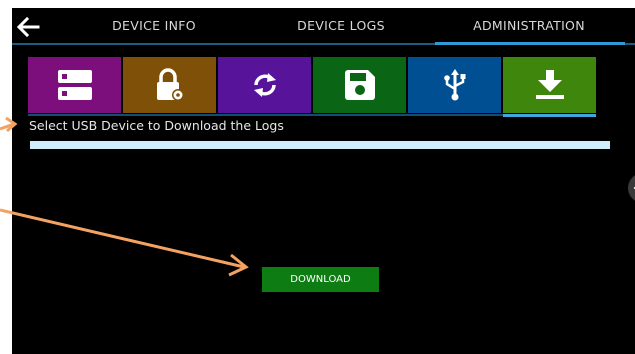 The image size is (635, 354). I want to click on security-tile, so click(169, 85).